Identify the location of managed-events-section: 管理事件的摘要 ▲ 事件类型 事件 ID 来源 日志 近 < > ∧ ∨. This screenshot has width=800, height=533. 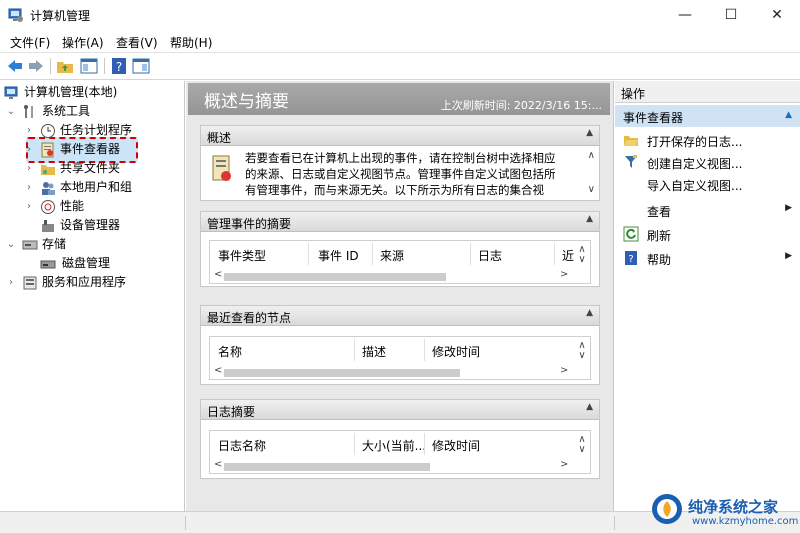
(400, 249).